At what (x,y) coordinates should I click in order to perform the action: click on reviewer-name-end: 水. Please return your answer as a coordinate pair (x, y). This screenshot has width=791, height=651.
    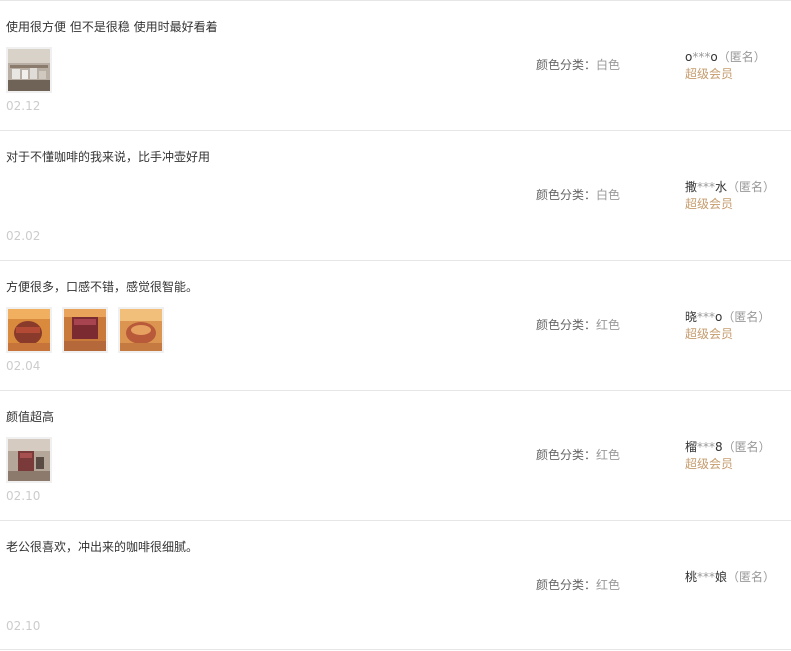
    Looking at the image, I should click on (721, 187).